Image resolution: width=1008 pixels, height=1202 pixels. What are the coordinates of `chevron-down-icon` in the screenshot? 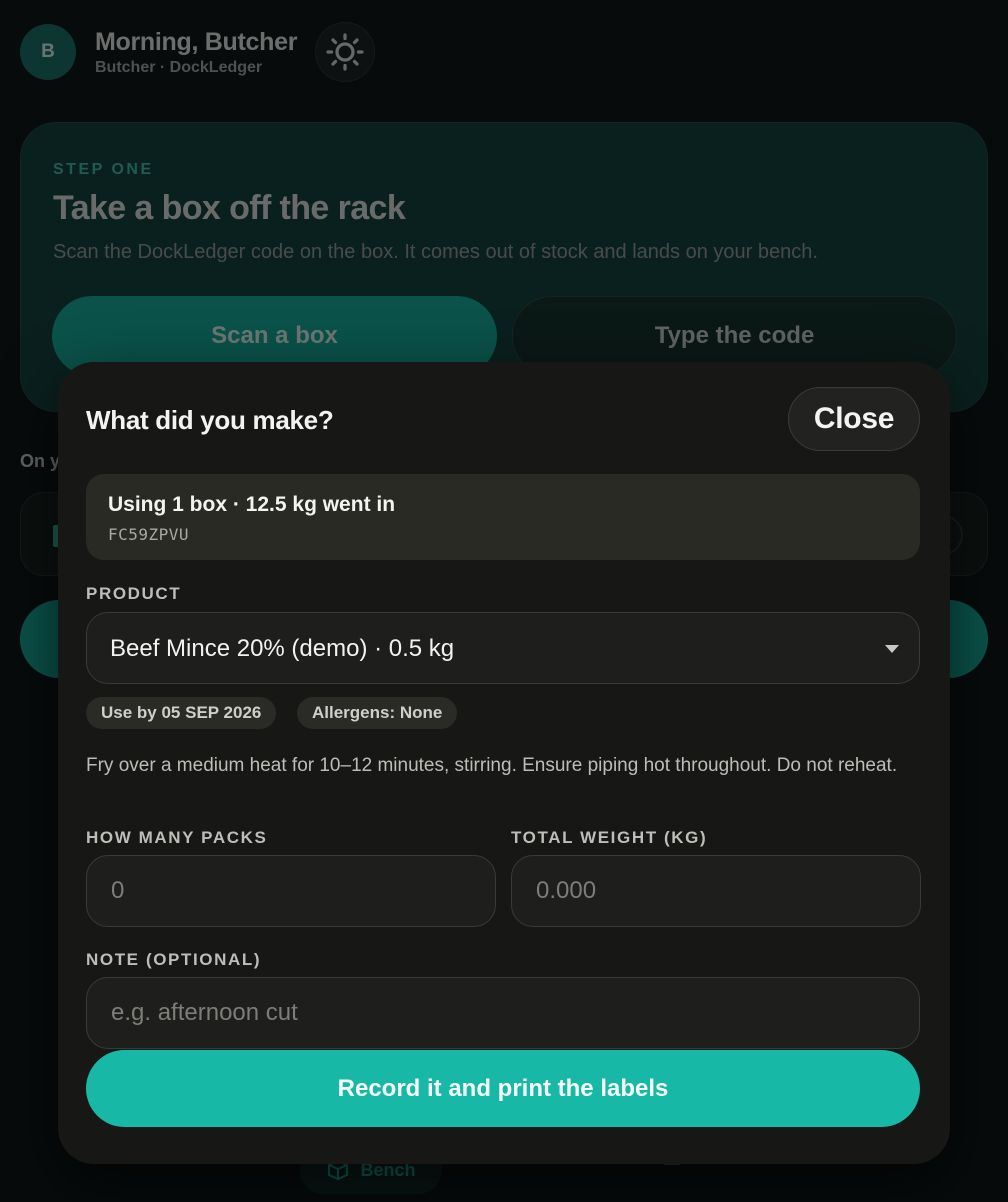 It's located at (892, 649).